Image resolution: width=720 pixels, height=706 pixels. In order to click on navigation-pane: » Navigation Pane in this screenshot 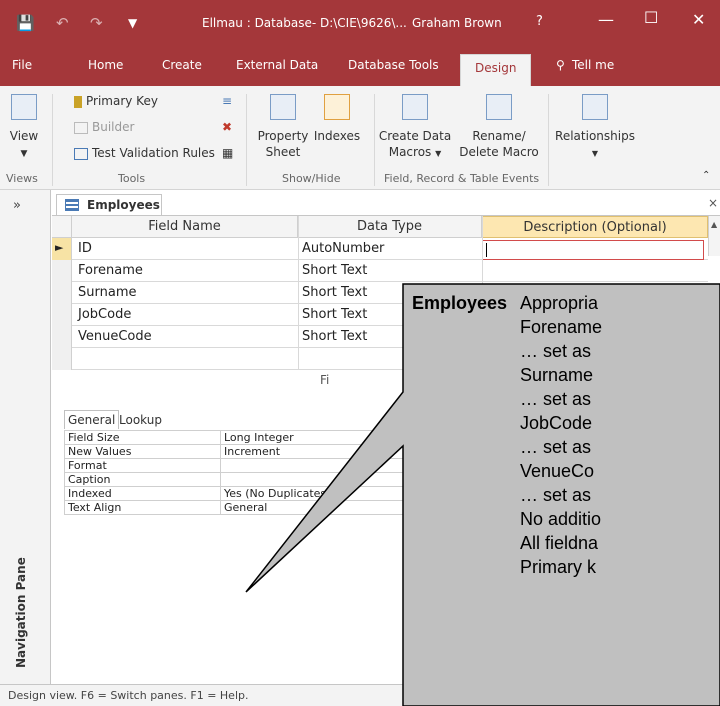, I will do `click(25, 437)`.